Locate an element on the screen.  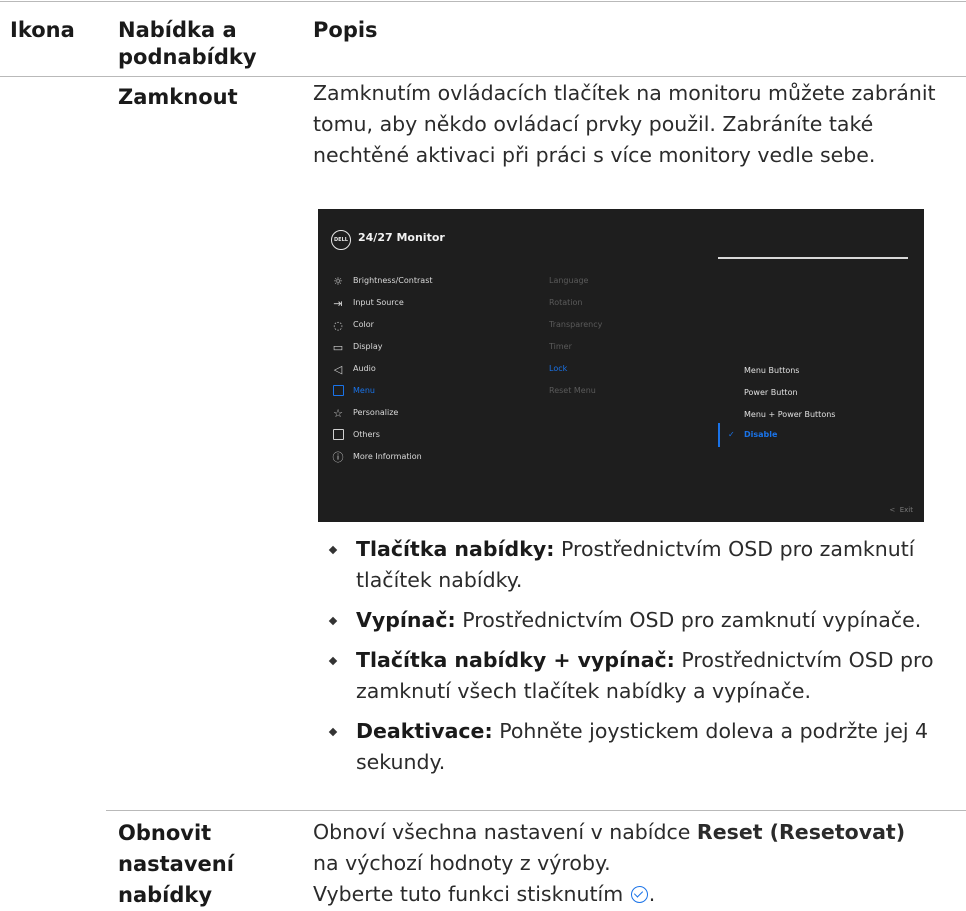
reset-row-label: Obnovit nastavení nabídky is located at coordinates (176, 864).